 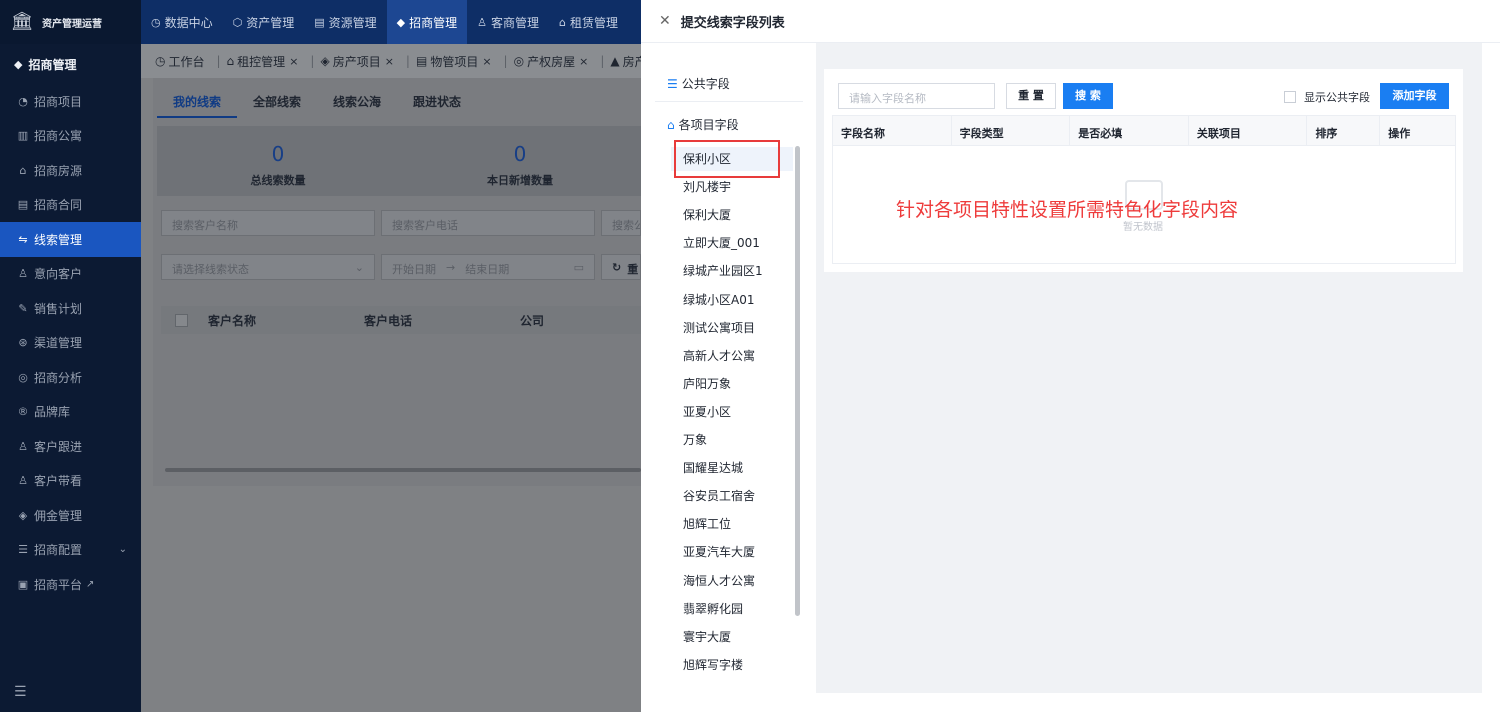 I want to click on project-tree-item: 亚夏汽车大厦, so click(x=732, y=552).